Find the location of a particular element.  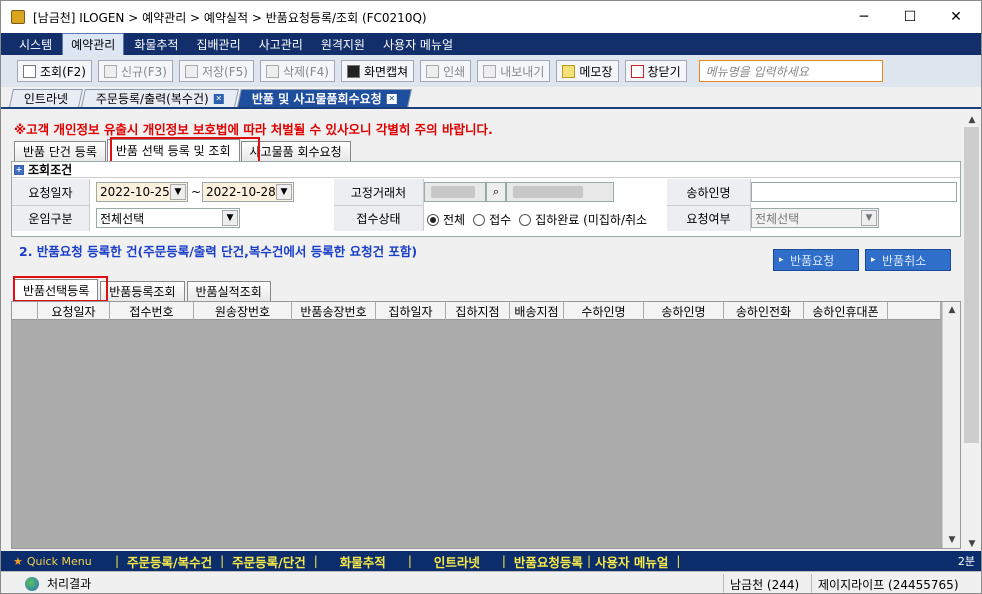

col-return-invoice: 반품송장번호 is located at coordinates (334, 311).